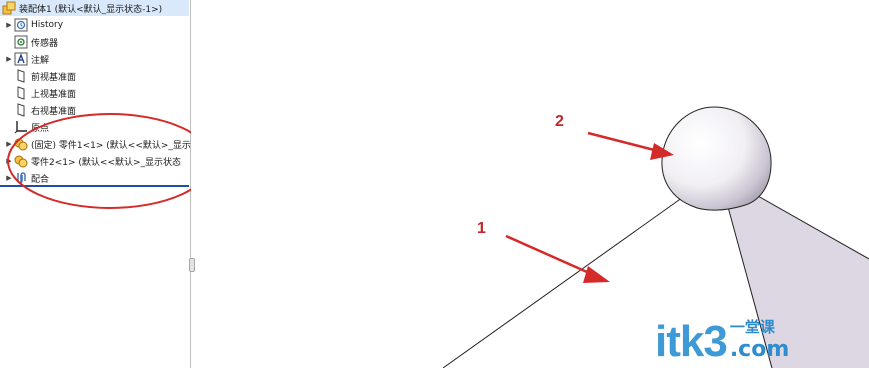  What do you see at coordinates (752, 327) in the screenshot?
I see `watermark-subtitle: 一堂课` at bounding box center [752, 327].